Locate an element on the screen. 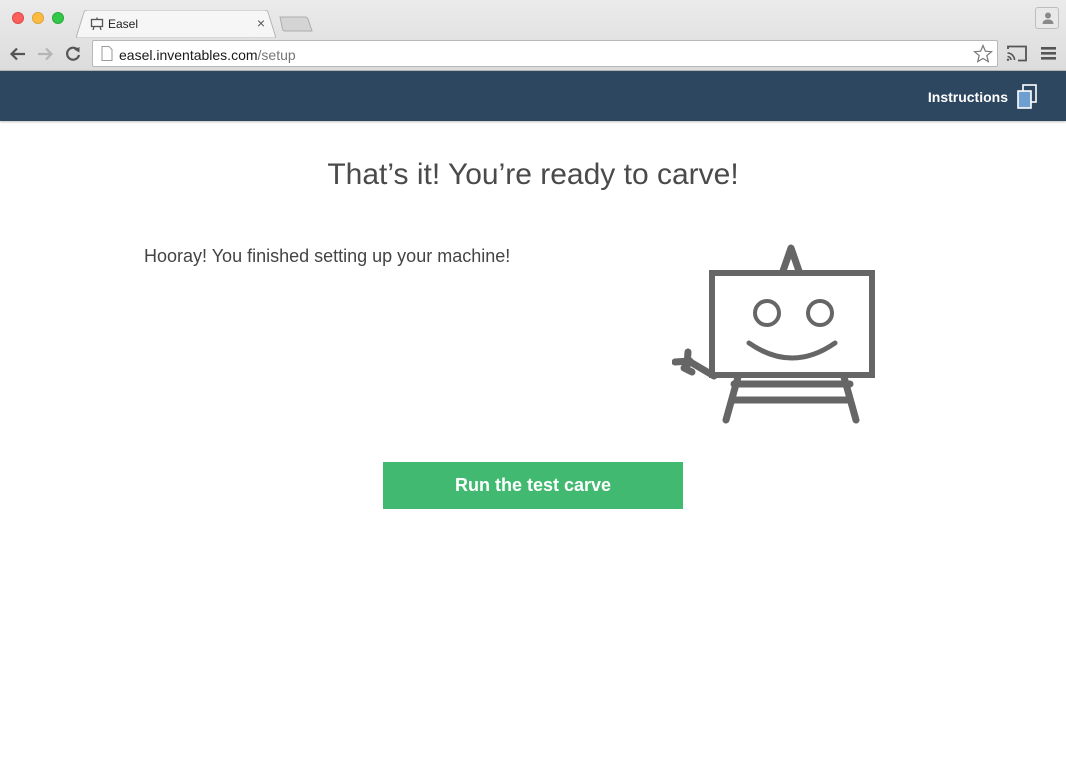  url-host: easel.inventables.com is located at coordinates (188, 55).